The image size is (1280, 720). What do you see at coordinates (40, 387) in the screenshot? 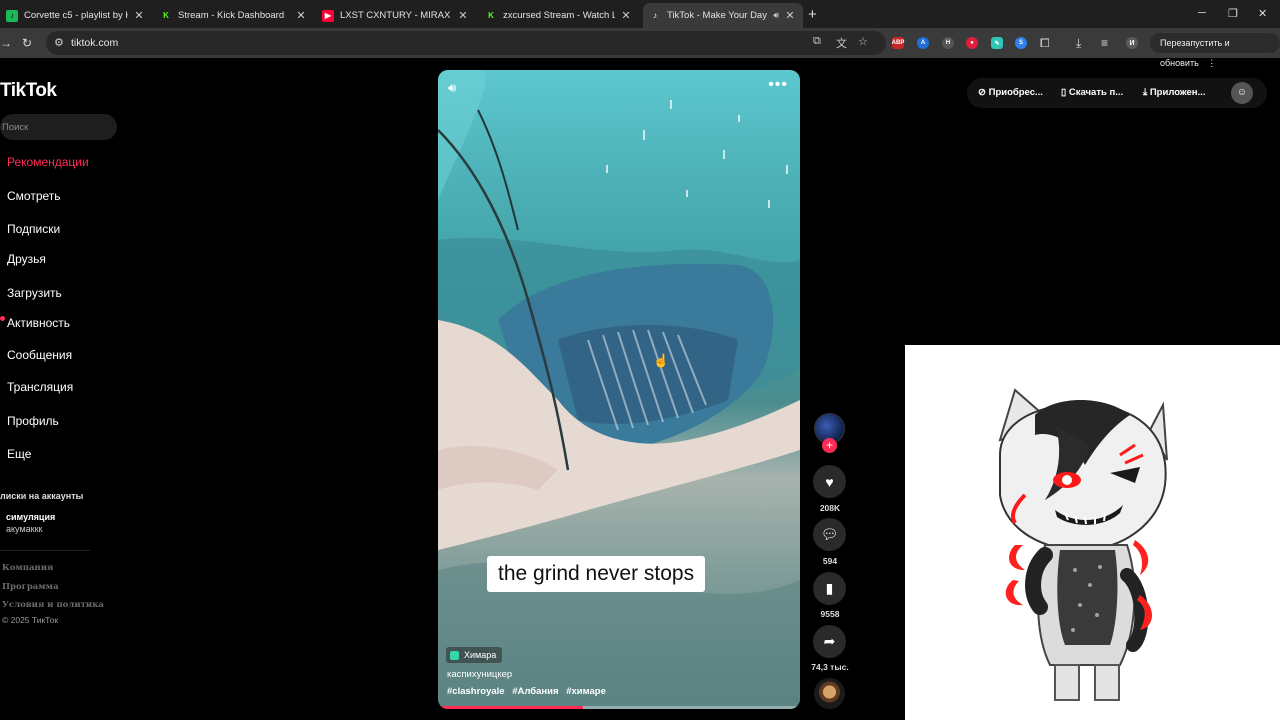
I see `sidebar-item-live: Трансляция` at bounding box center [40, 387].